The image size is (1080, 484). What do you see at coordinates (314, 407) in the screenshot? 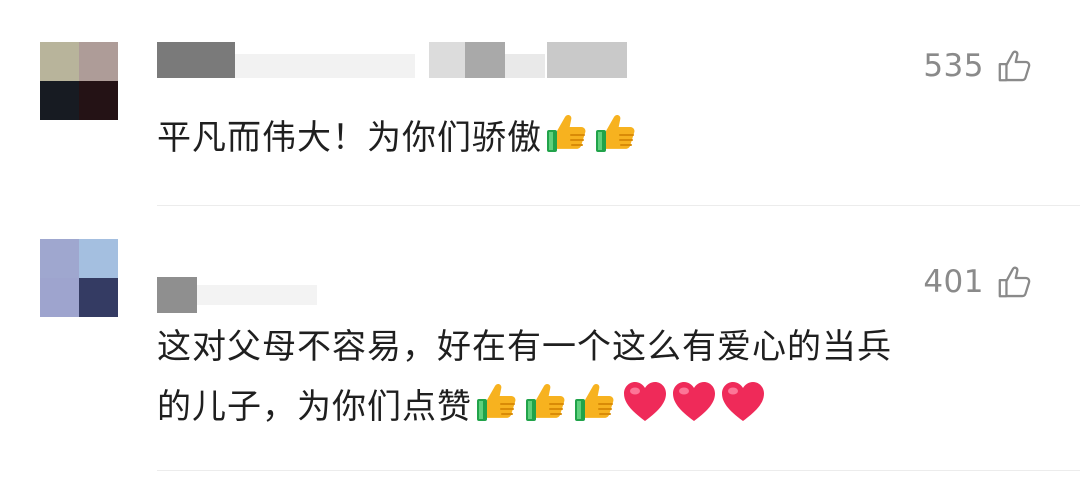
I see `comment-text-line: 的儿子，为你们点赞` at bounding box center [314, 407].